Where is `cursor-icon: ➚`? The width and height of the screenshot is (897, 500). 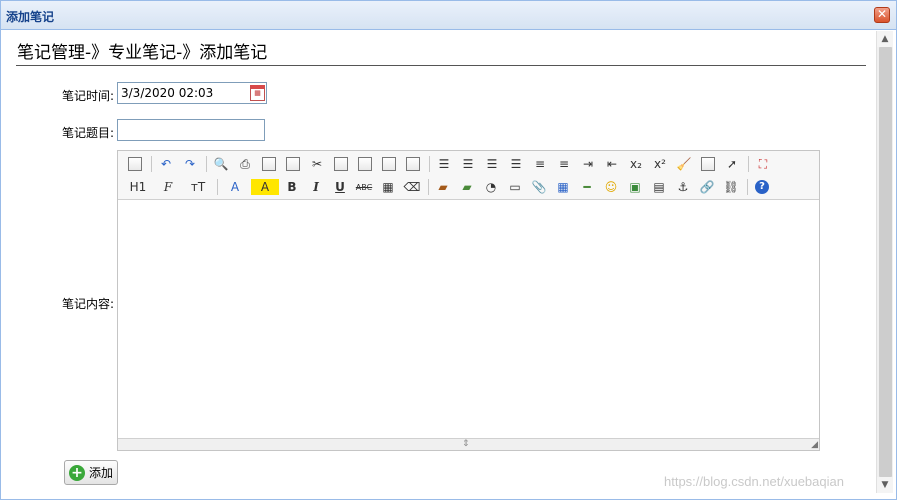
cursor-icon: ➚ is located at coordinates (732, 164).